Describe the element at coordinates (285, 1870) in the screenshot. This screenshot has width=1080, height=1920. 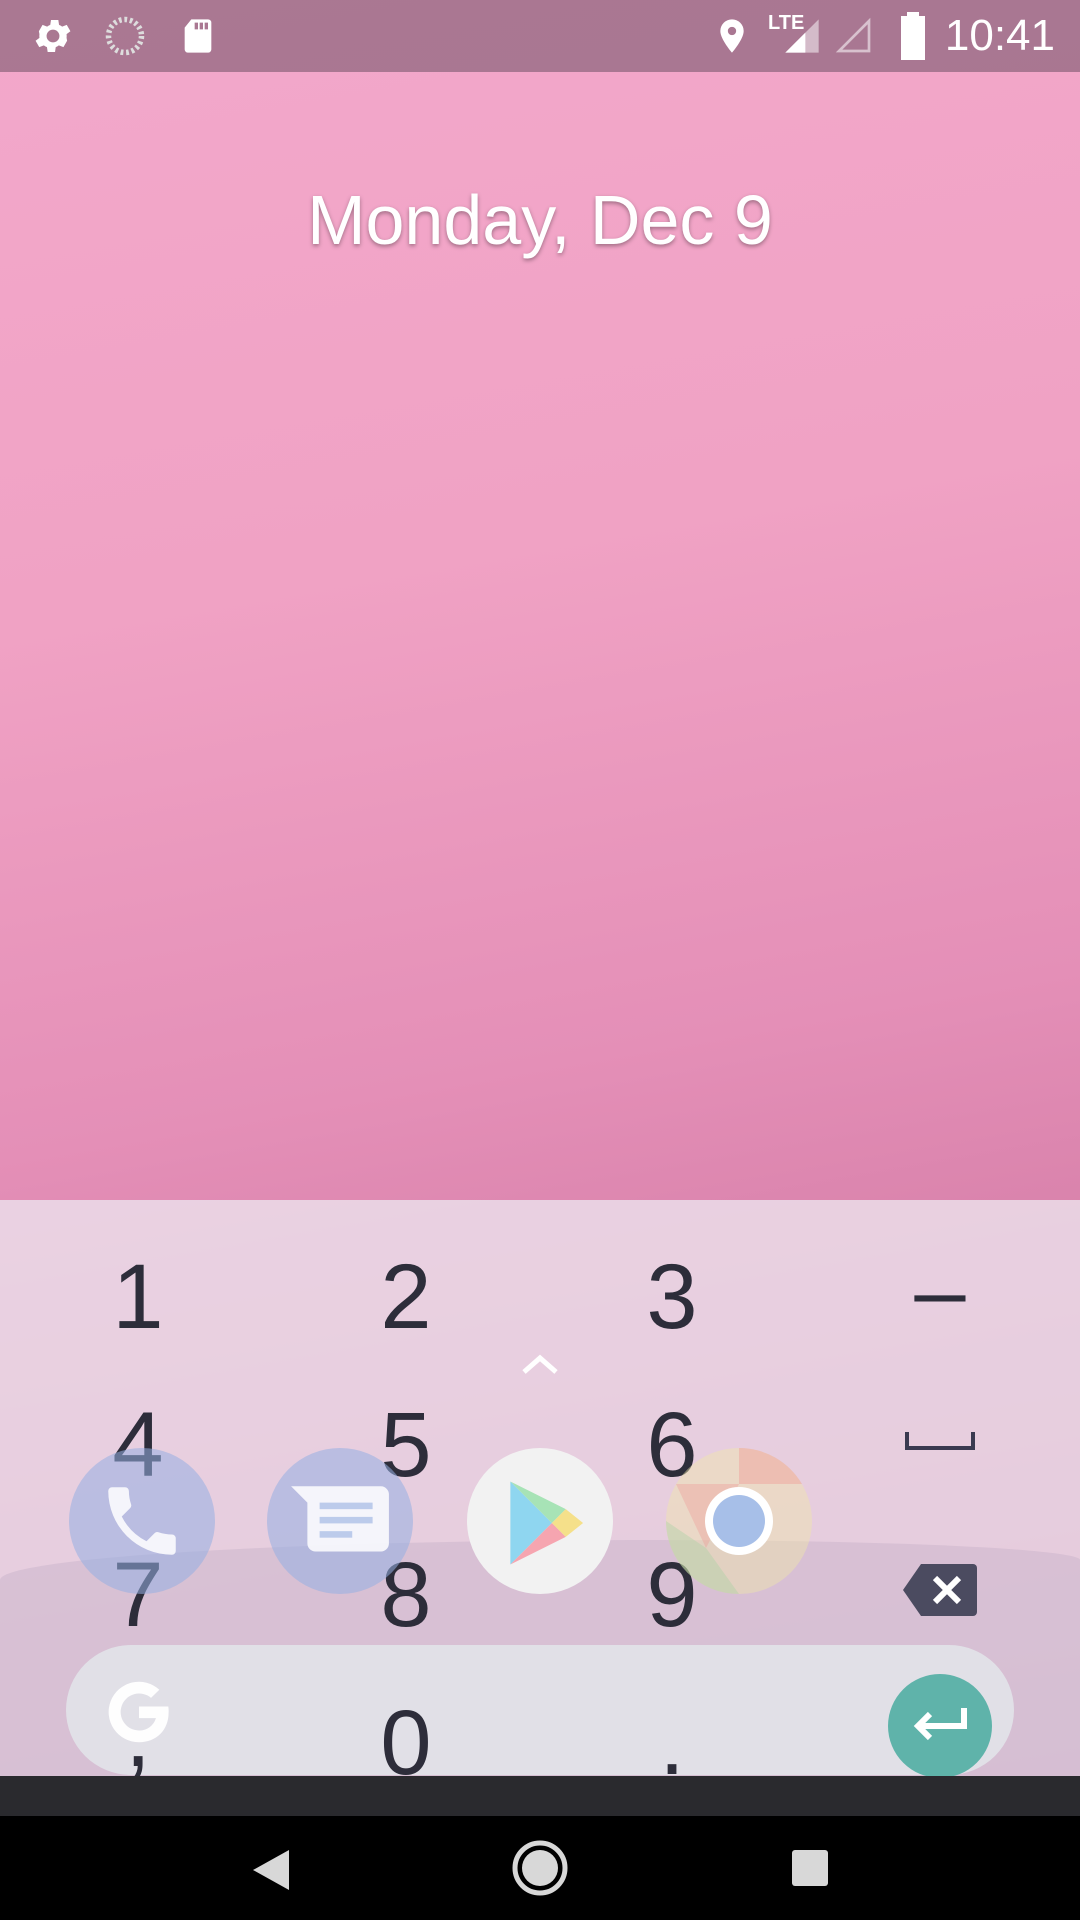
I see `back-icon` at that location.